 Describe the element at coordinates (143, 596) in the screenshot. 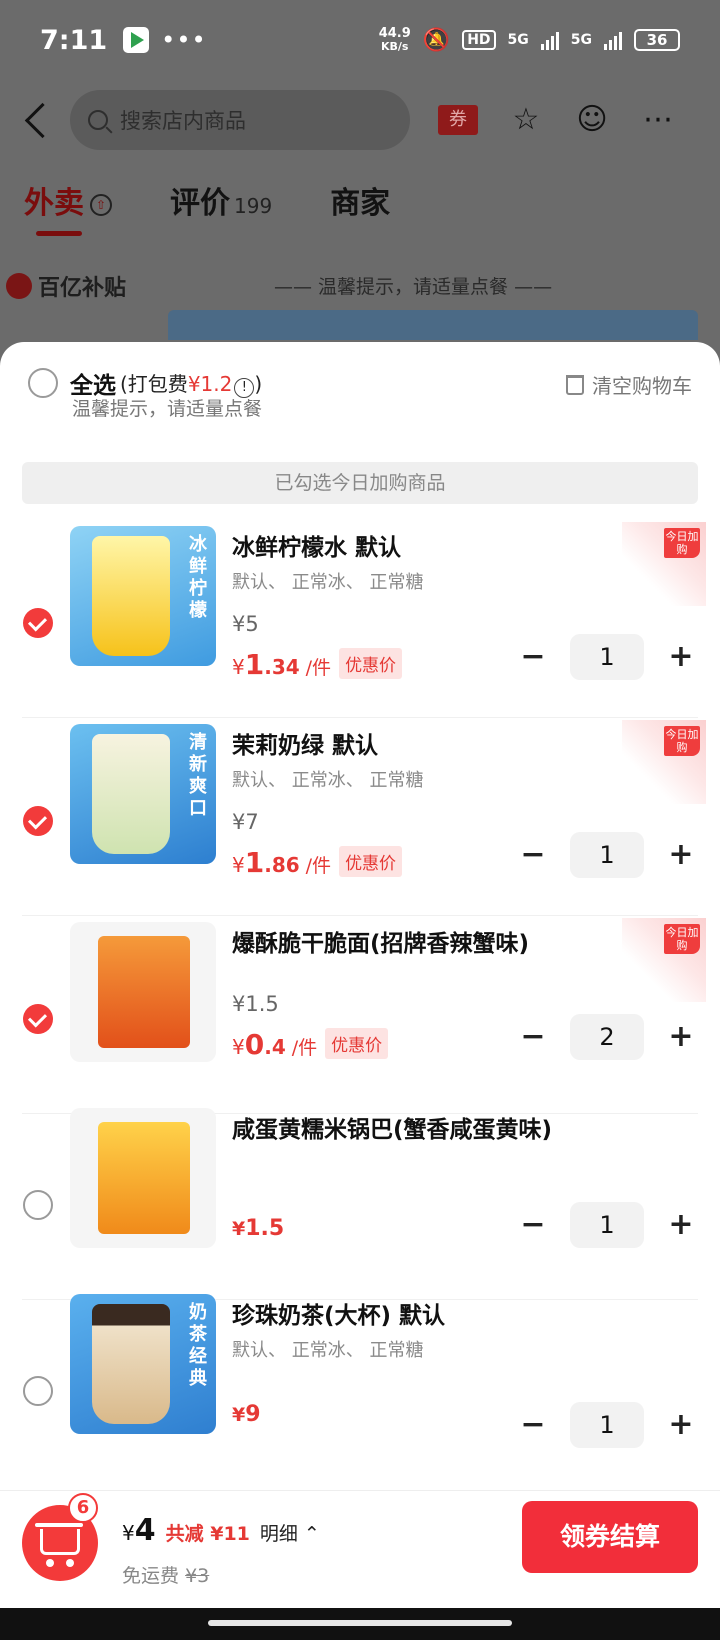

I see `product-image: 冰鲜柠檬` at that location.